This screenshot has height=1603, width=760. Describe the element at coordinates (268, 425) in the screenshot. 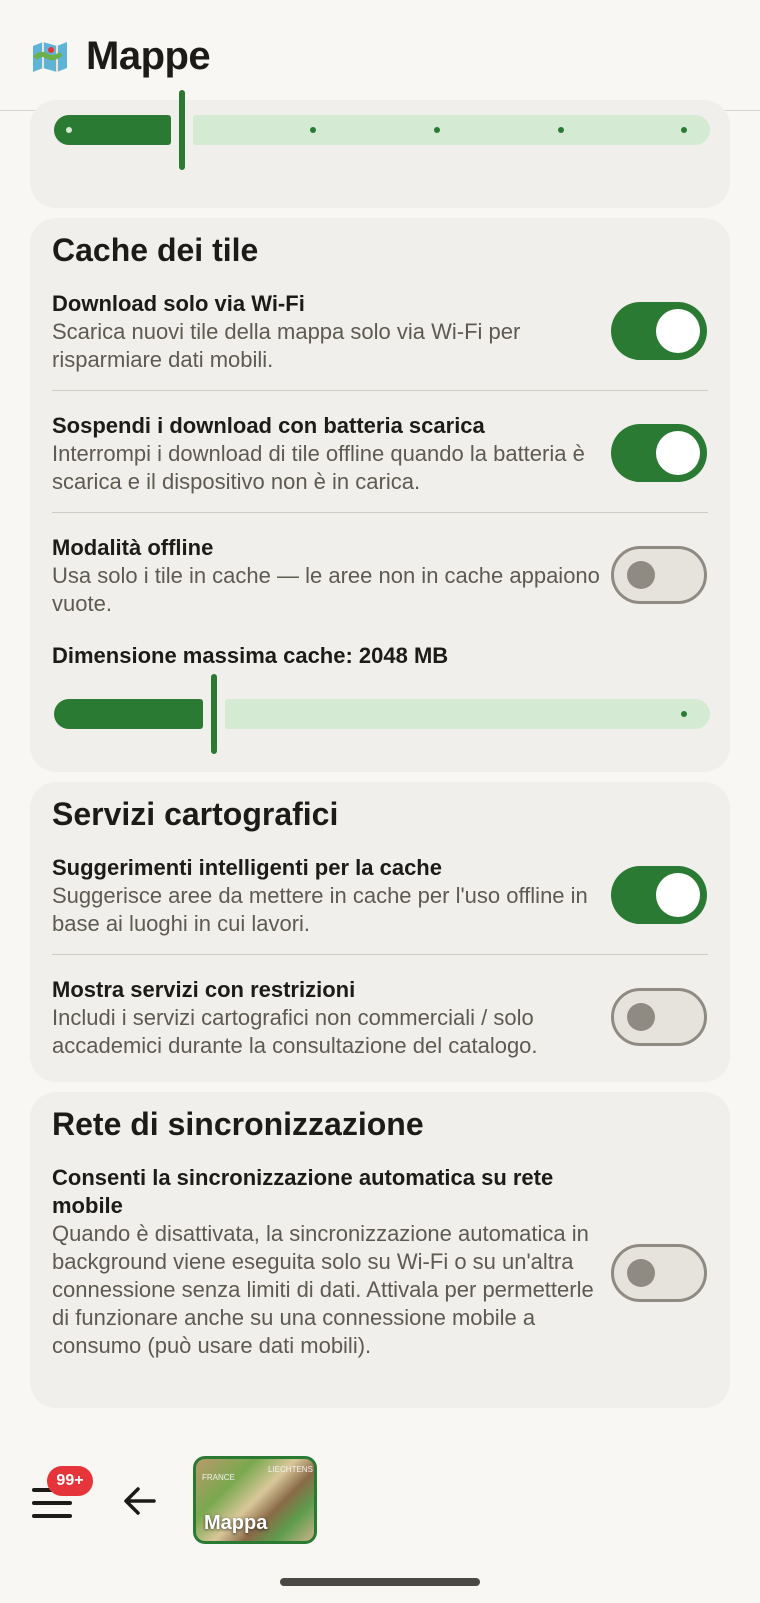

I see `low-battery-title: Sospendi i download con batteria scarica` at that location.